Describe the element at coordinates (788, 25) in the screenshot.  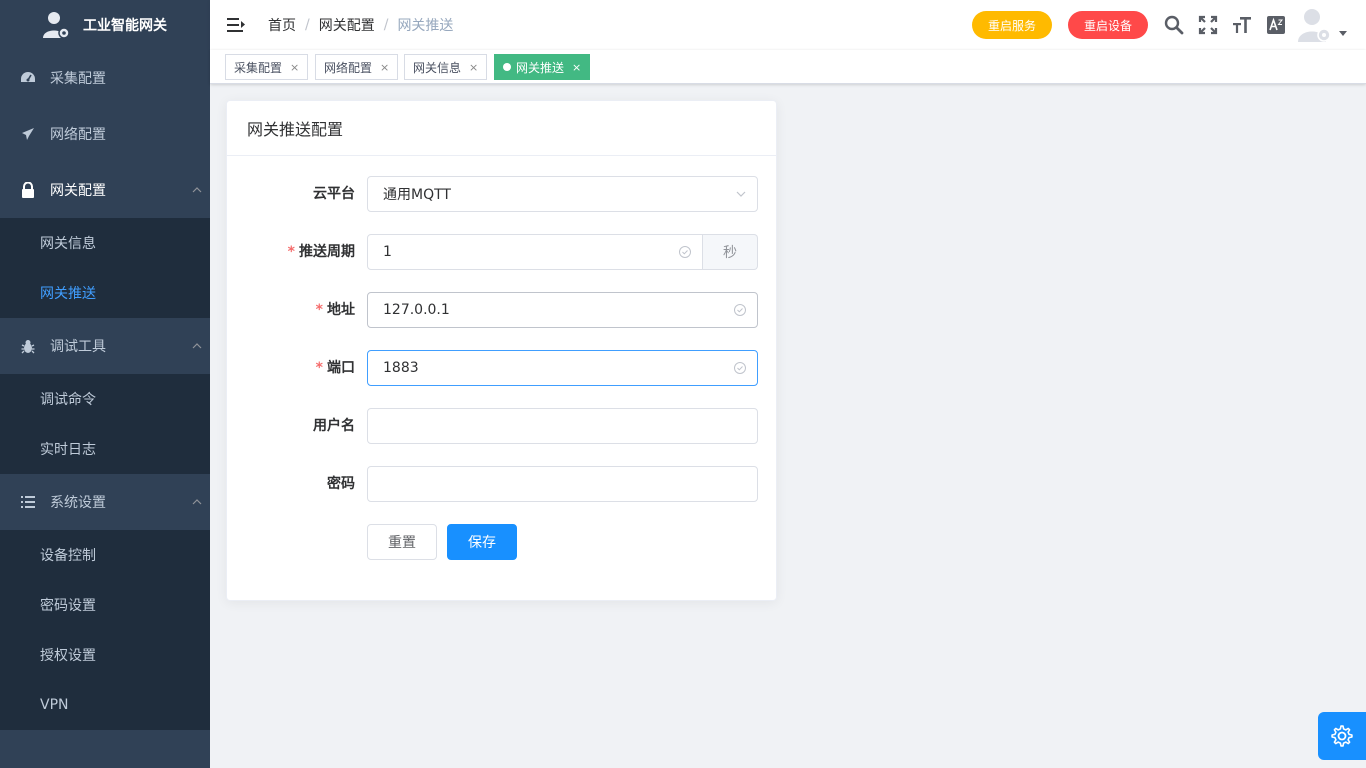
I see `navbar: 首页 / 网关配置 / 网关推送 重启服务 重启设备` at that location.